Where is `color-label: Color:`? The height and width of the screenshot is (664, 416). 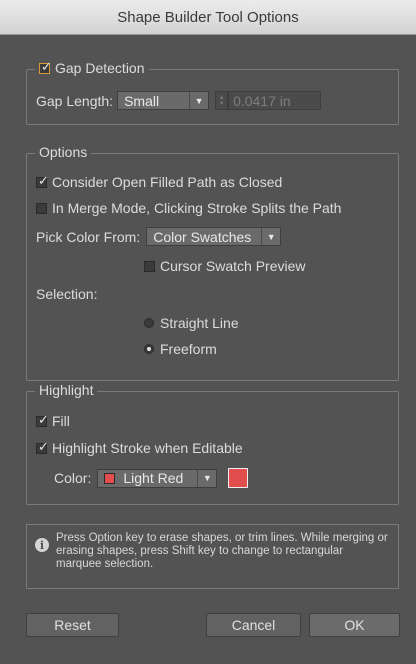 color-label: Color: is located at coordinates (73, 478).